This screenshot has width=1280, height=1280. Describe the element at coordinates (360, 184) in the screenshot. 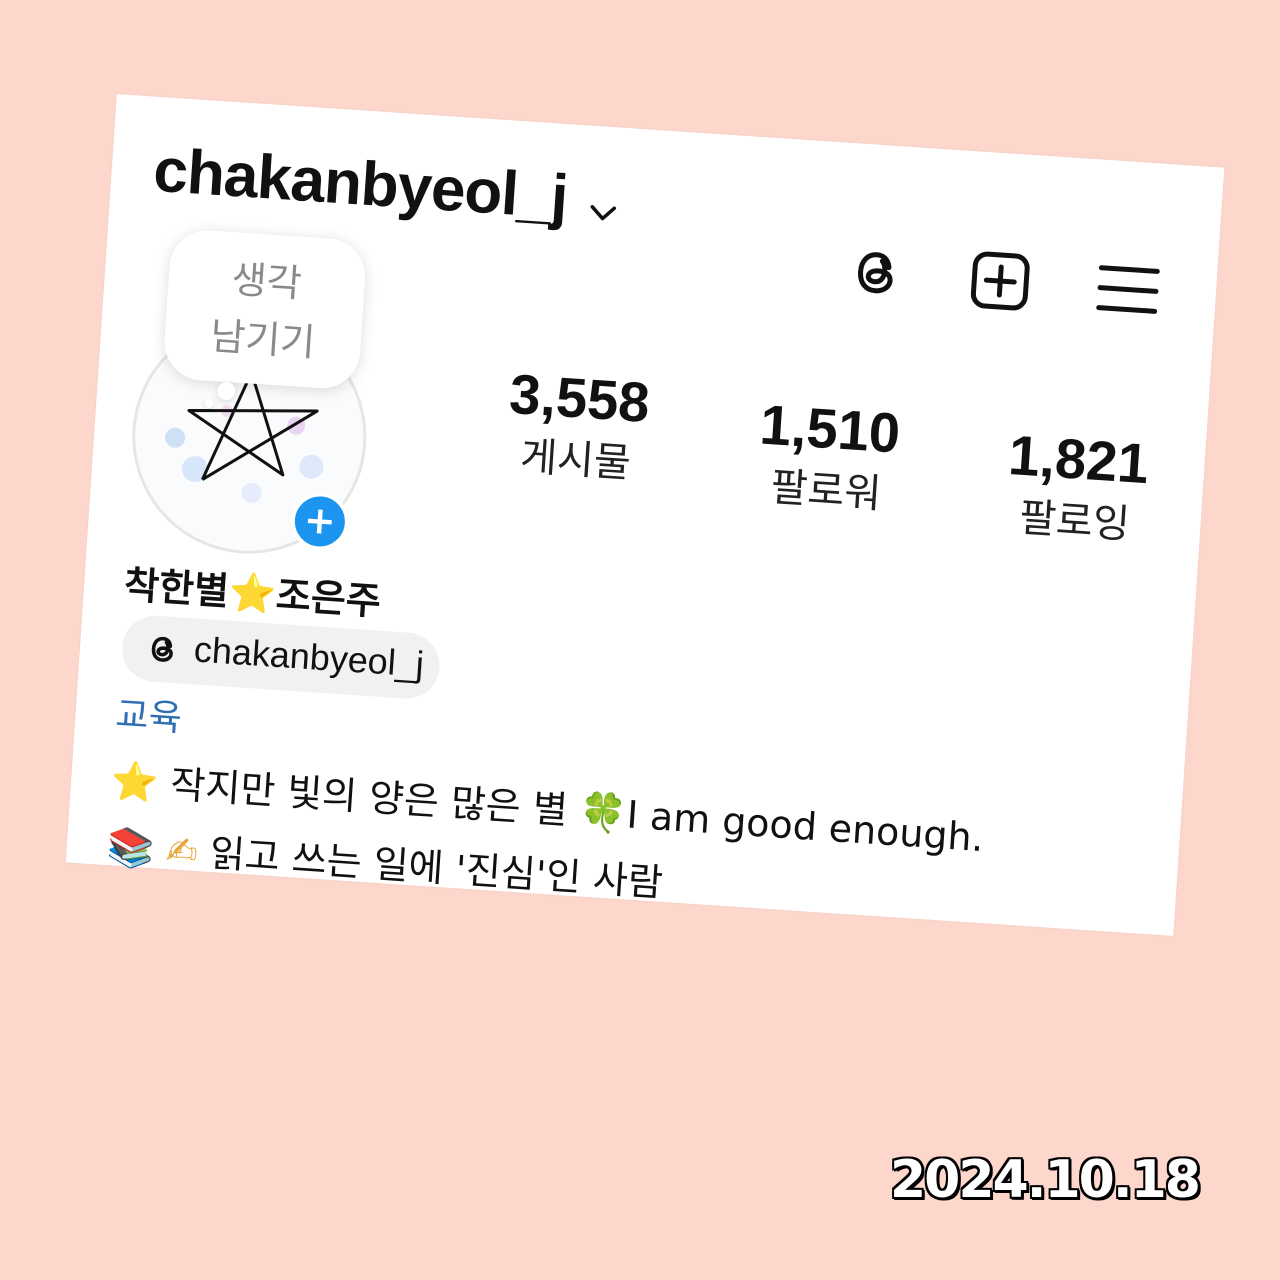

I see `profile-username: chakanbyeol_j` at that location.